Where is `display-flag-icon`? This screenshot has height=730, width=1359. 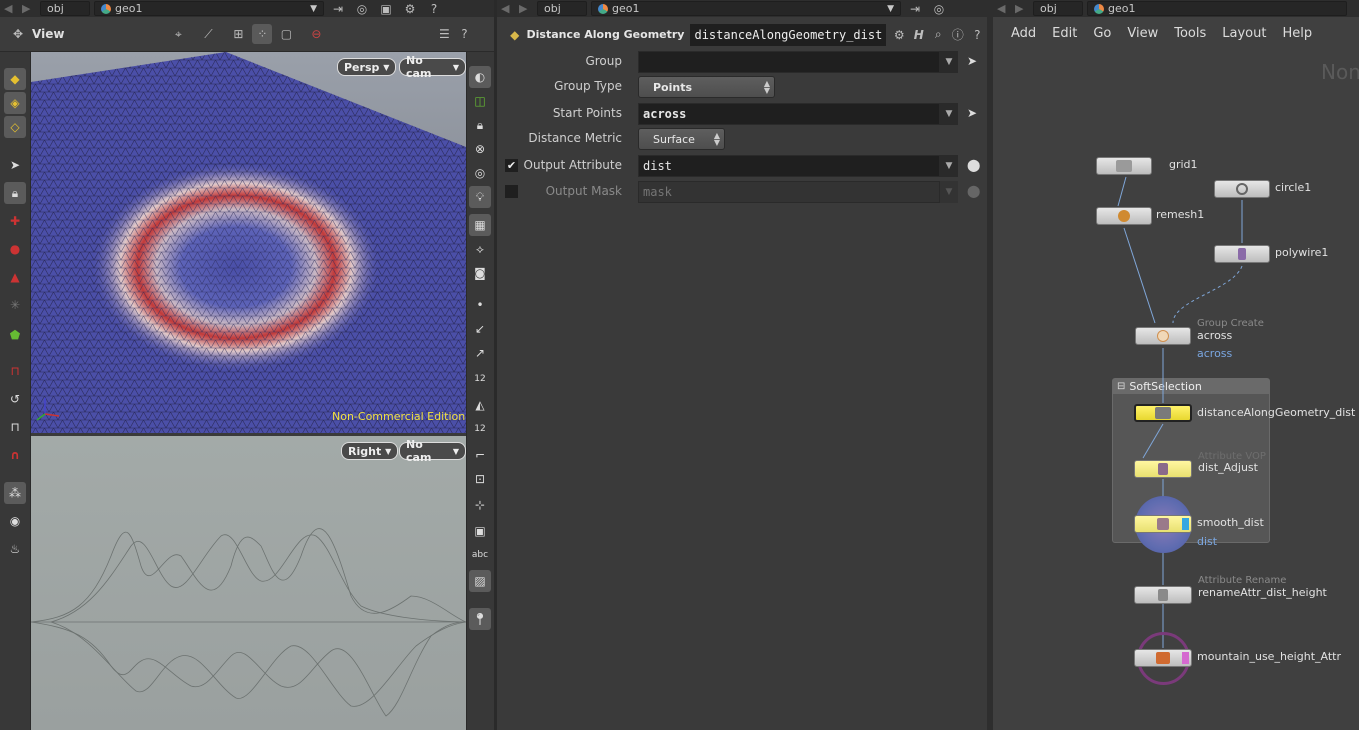
display-flag-icon is located at coordinates (1185, 524).